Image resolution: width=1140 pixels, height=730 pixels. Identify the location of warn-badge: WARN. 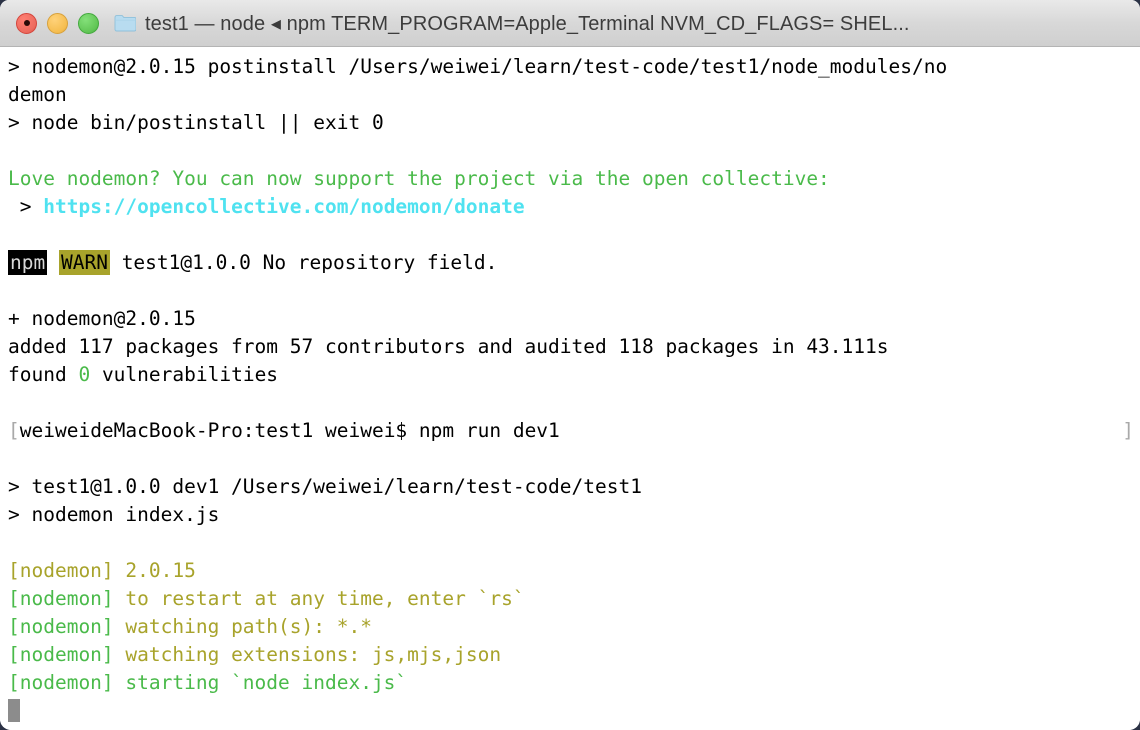
(84, 262).